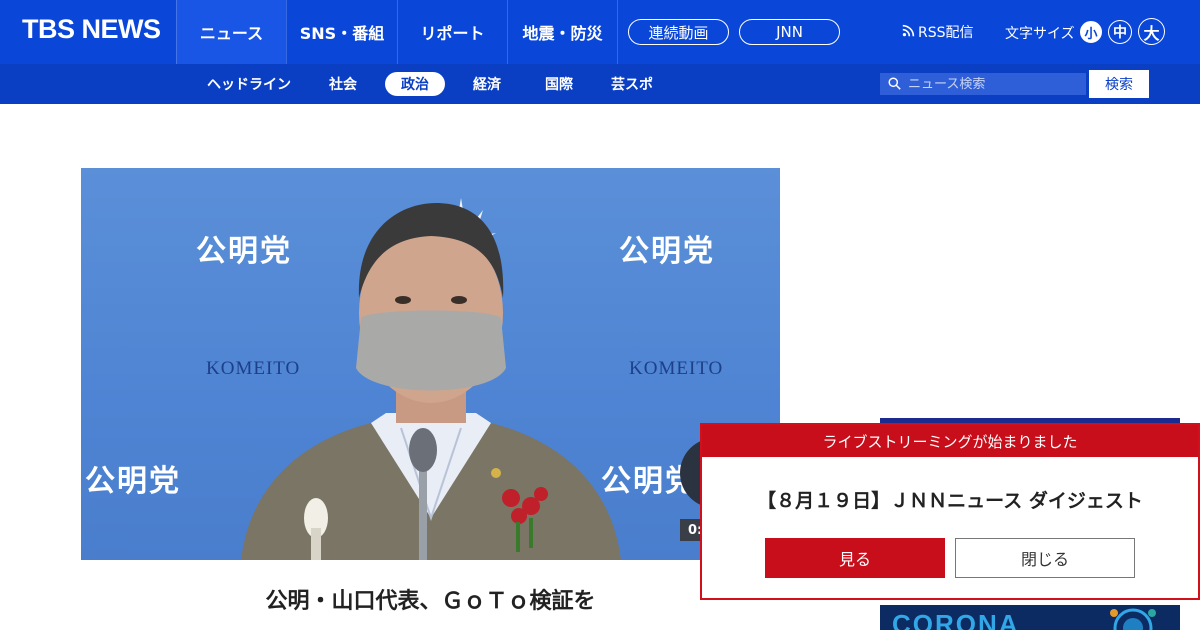  Describe the element at coordinates (908, 32) in the screenshot. I see `rss-icon` at that location.